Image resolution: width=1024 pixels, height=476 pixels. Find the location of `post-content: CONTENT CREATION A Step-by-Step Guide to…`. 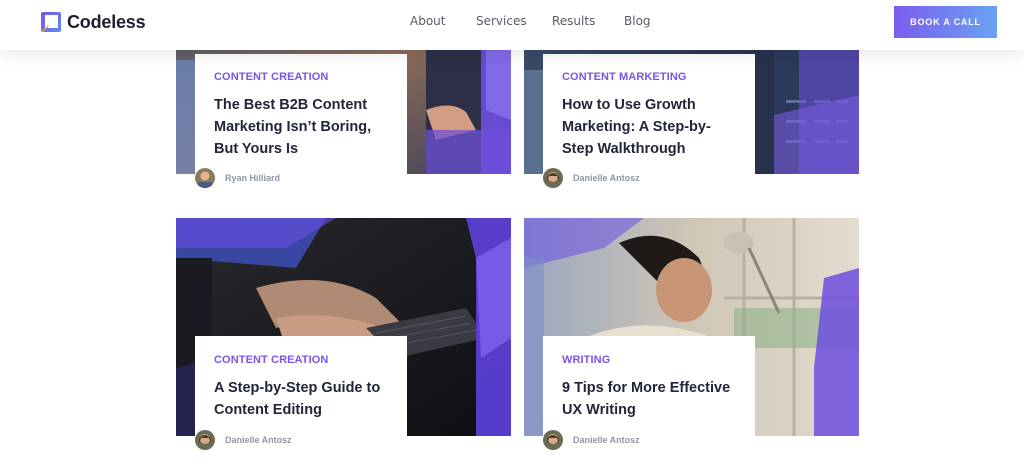

post-content: CONTENT CREATION A Step-by-Step Guide to… is located at coordinates (301, 406).